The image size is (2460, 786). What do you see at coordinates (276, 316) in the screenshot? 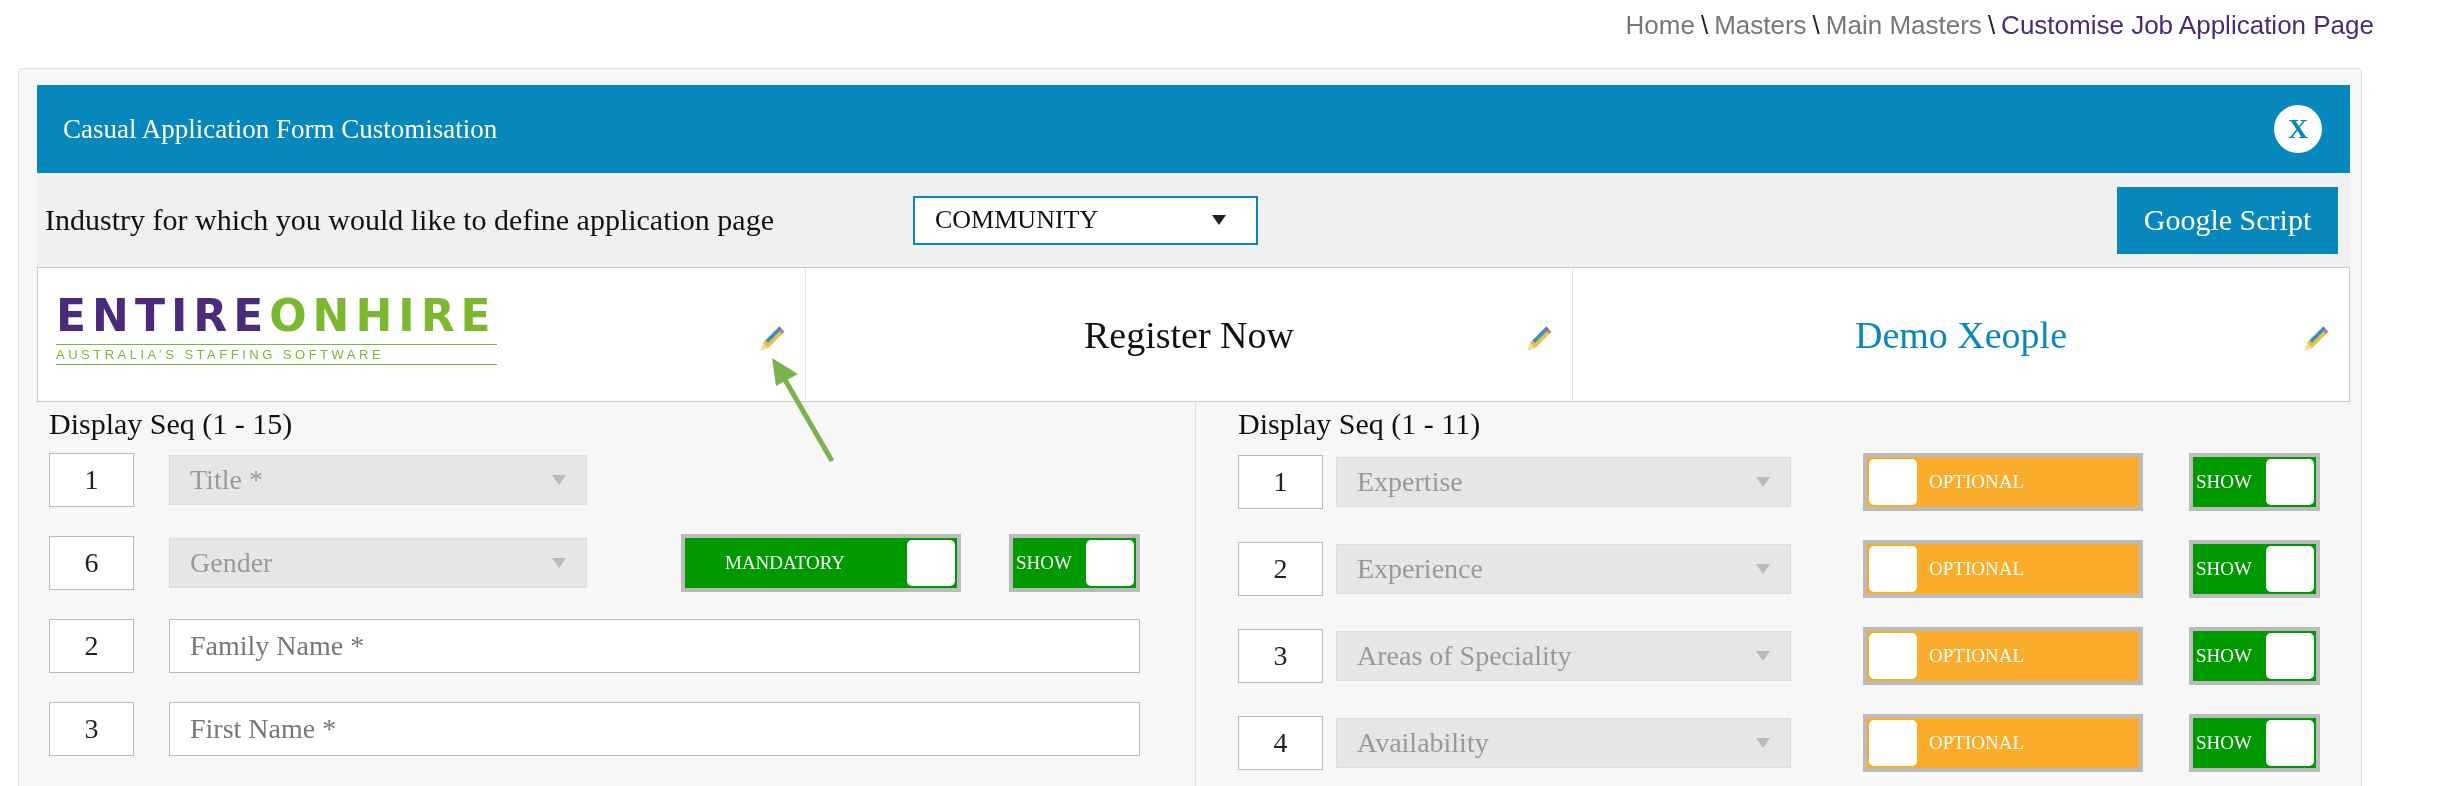
I see `logo-wordmark: ENTIRE ONHIRE` at bounding box center [276, 316].